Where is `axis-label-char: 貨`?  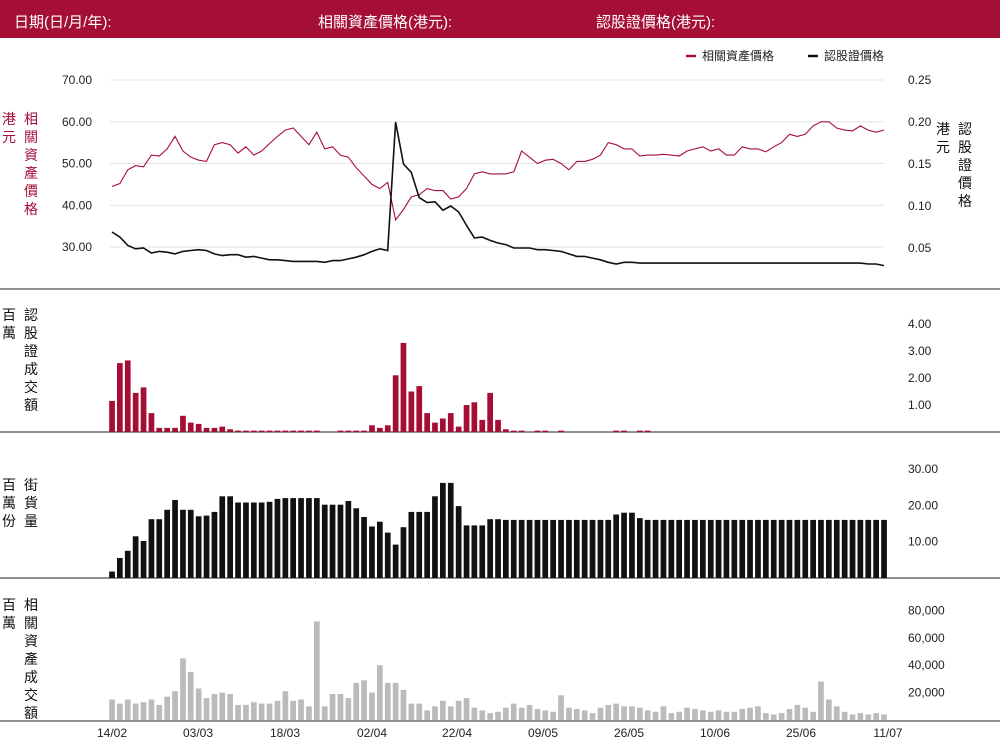
axis-label-char: 貨 is located at coordinates (31, 503).